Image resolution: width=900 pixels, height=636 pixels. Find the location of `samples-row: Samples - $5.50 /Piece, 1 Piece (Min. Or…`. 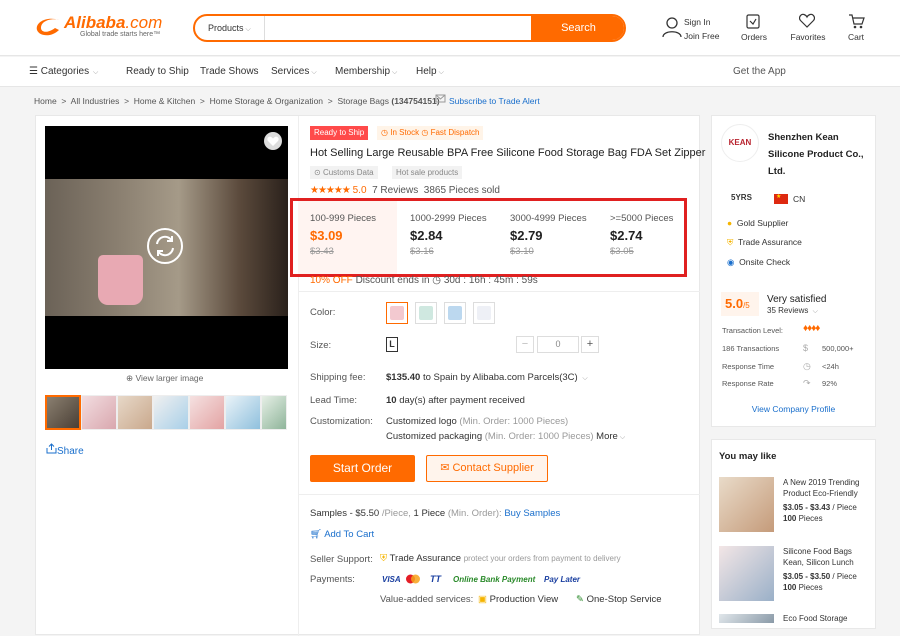

samples-row: Samples - $5.50 /Piece, 1 Piece (Min. Or… is located at coordinates (435, 513).